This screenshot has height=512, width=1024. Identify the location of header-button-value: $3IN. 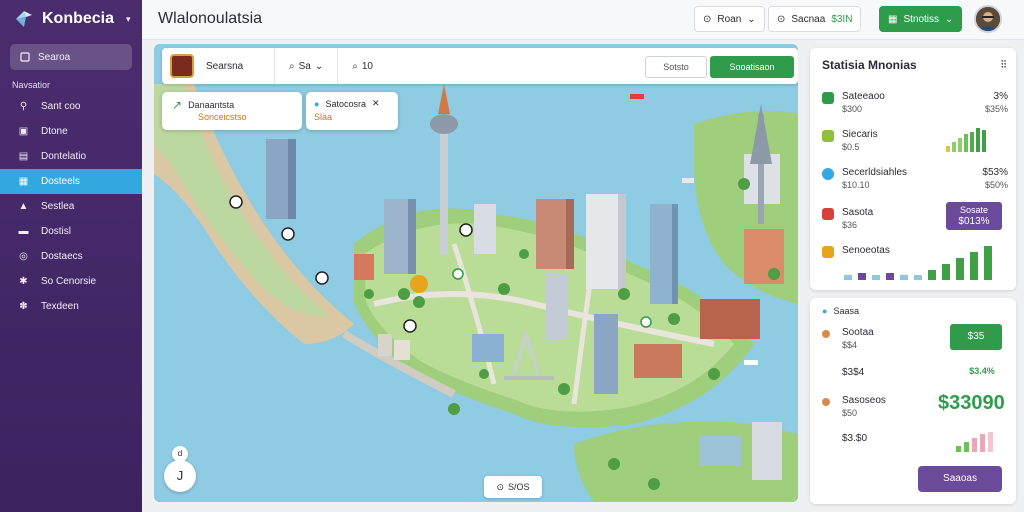
(842, 19).